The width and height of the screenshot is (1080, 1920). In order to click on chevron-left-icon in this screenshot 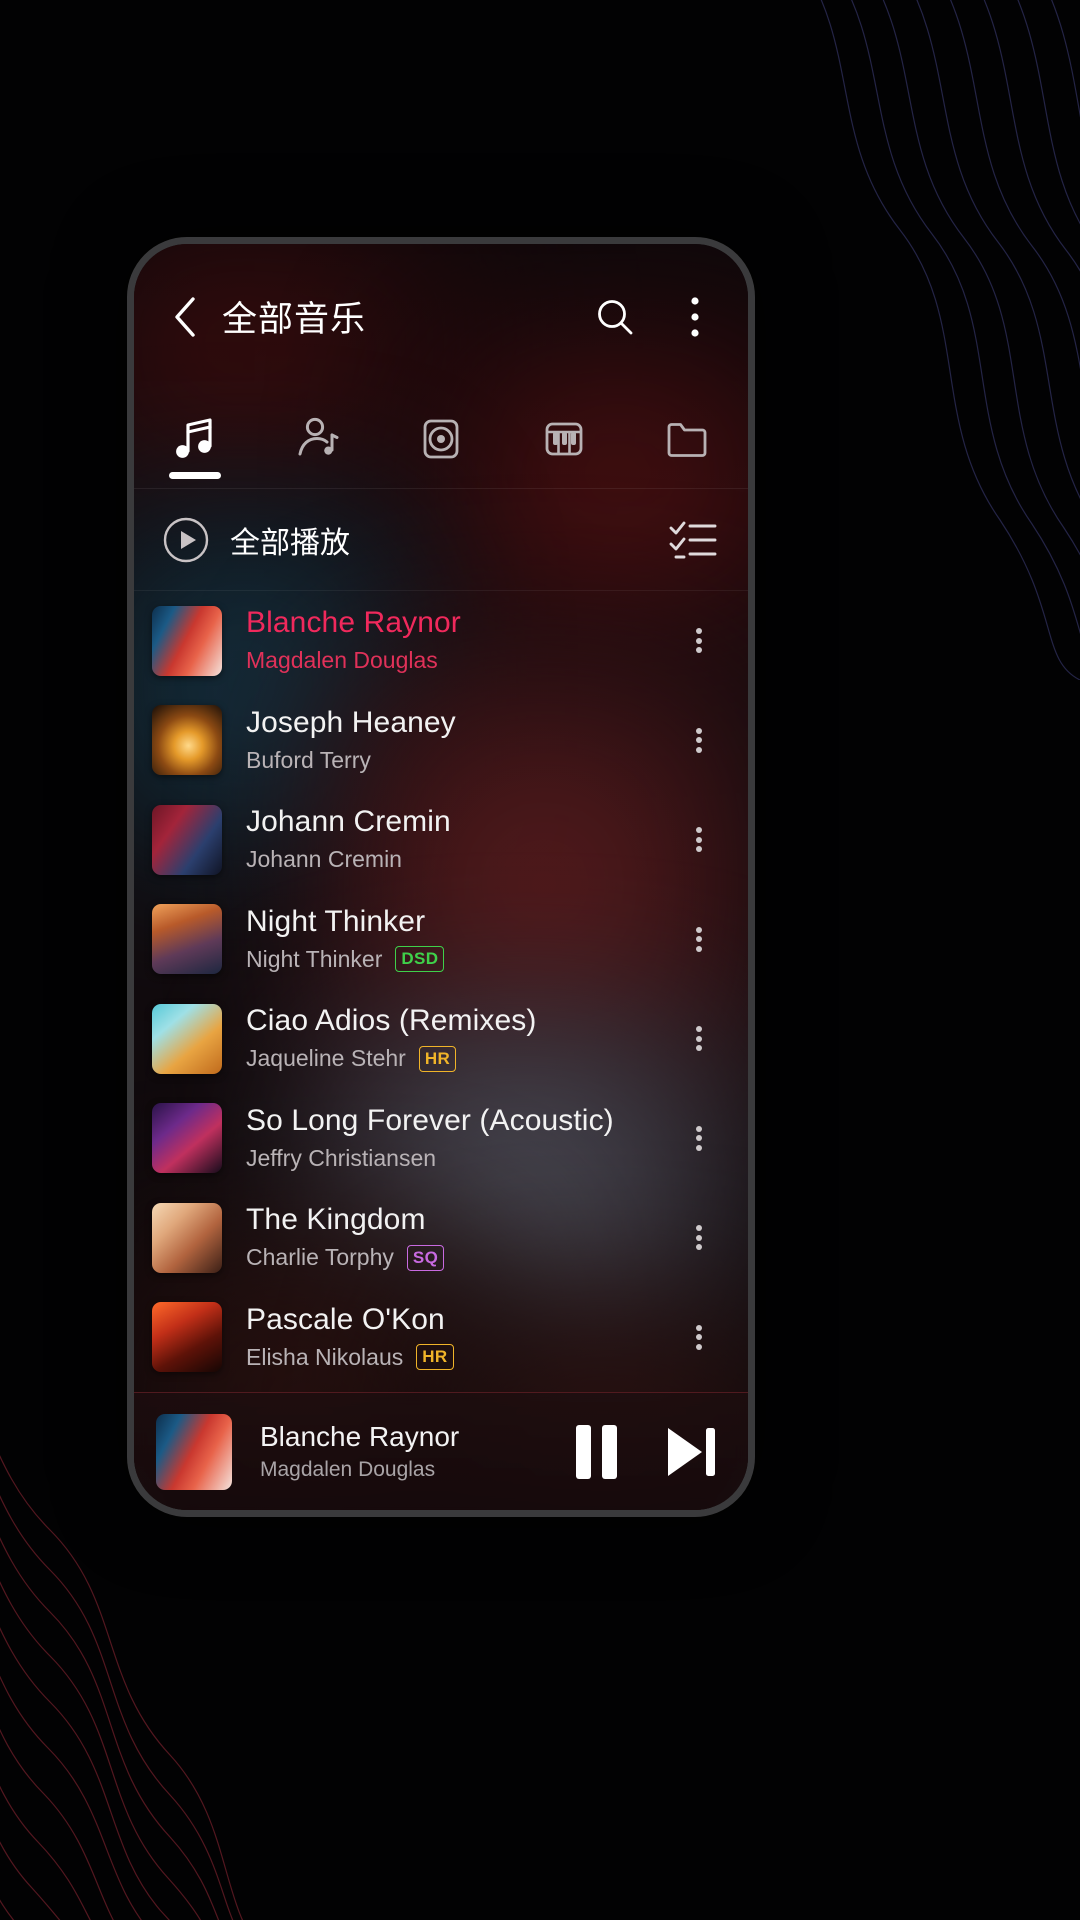, I will do `click(185, 316)`.